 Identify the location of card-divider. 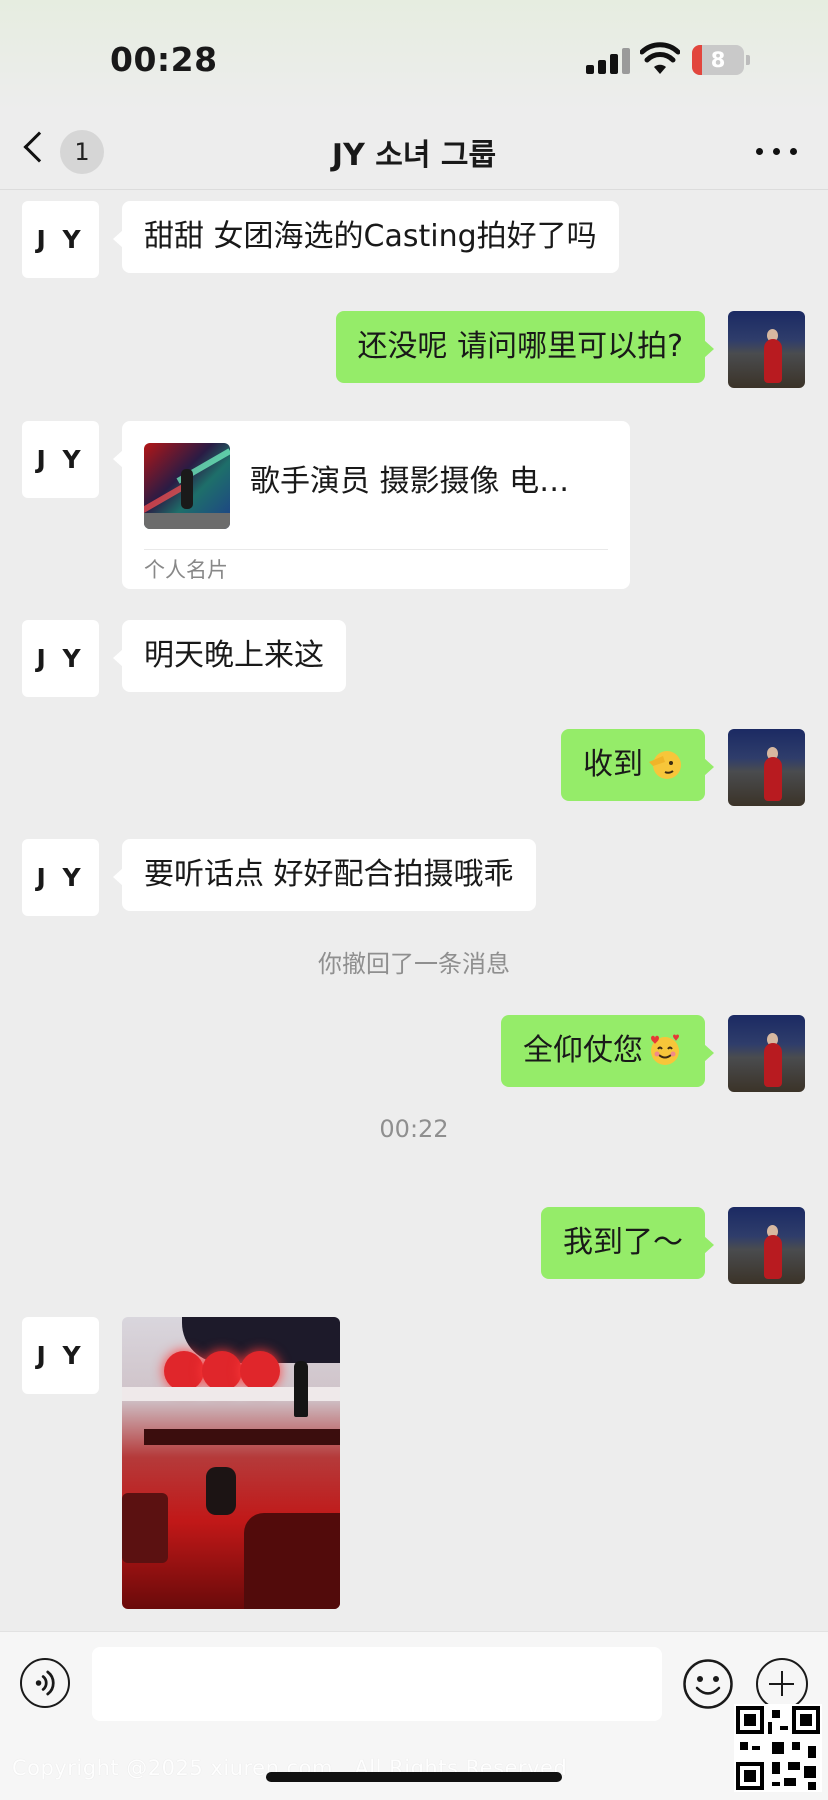
(376, 549).